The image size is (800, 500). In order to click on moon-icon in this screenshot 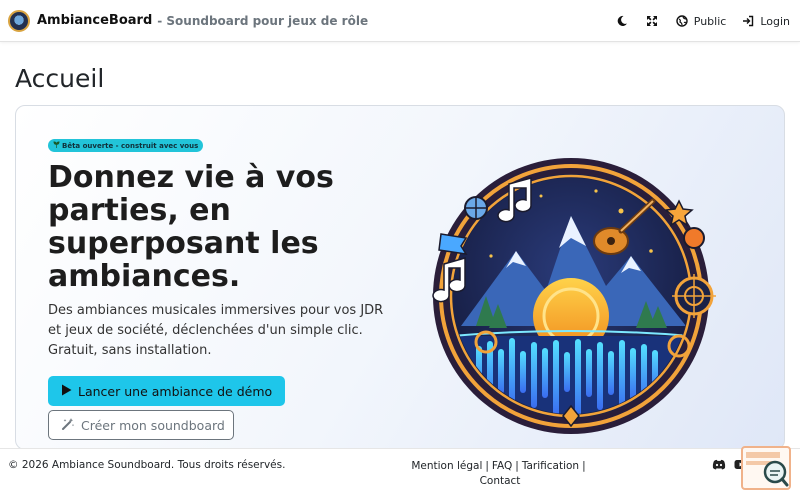, I will do `click(622, 21)`.